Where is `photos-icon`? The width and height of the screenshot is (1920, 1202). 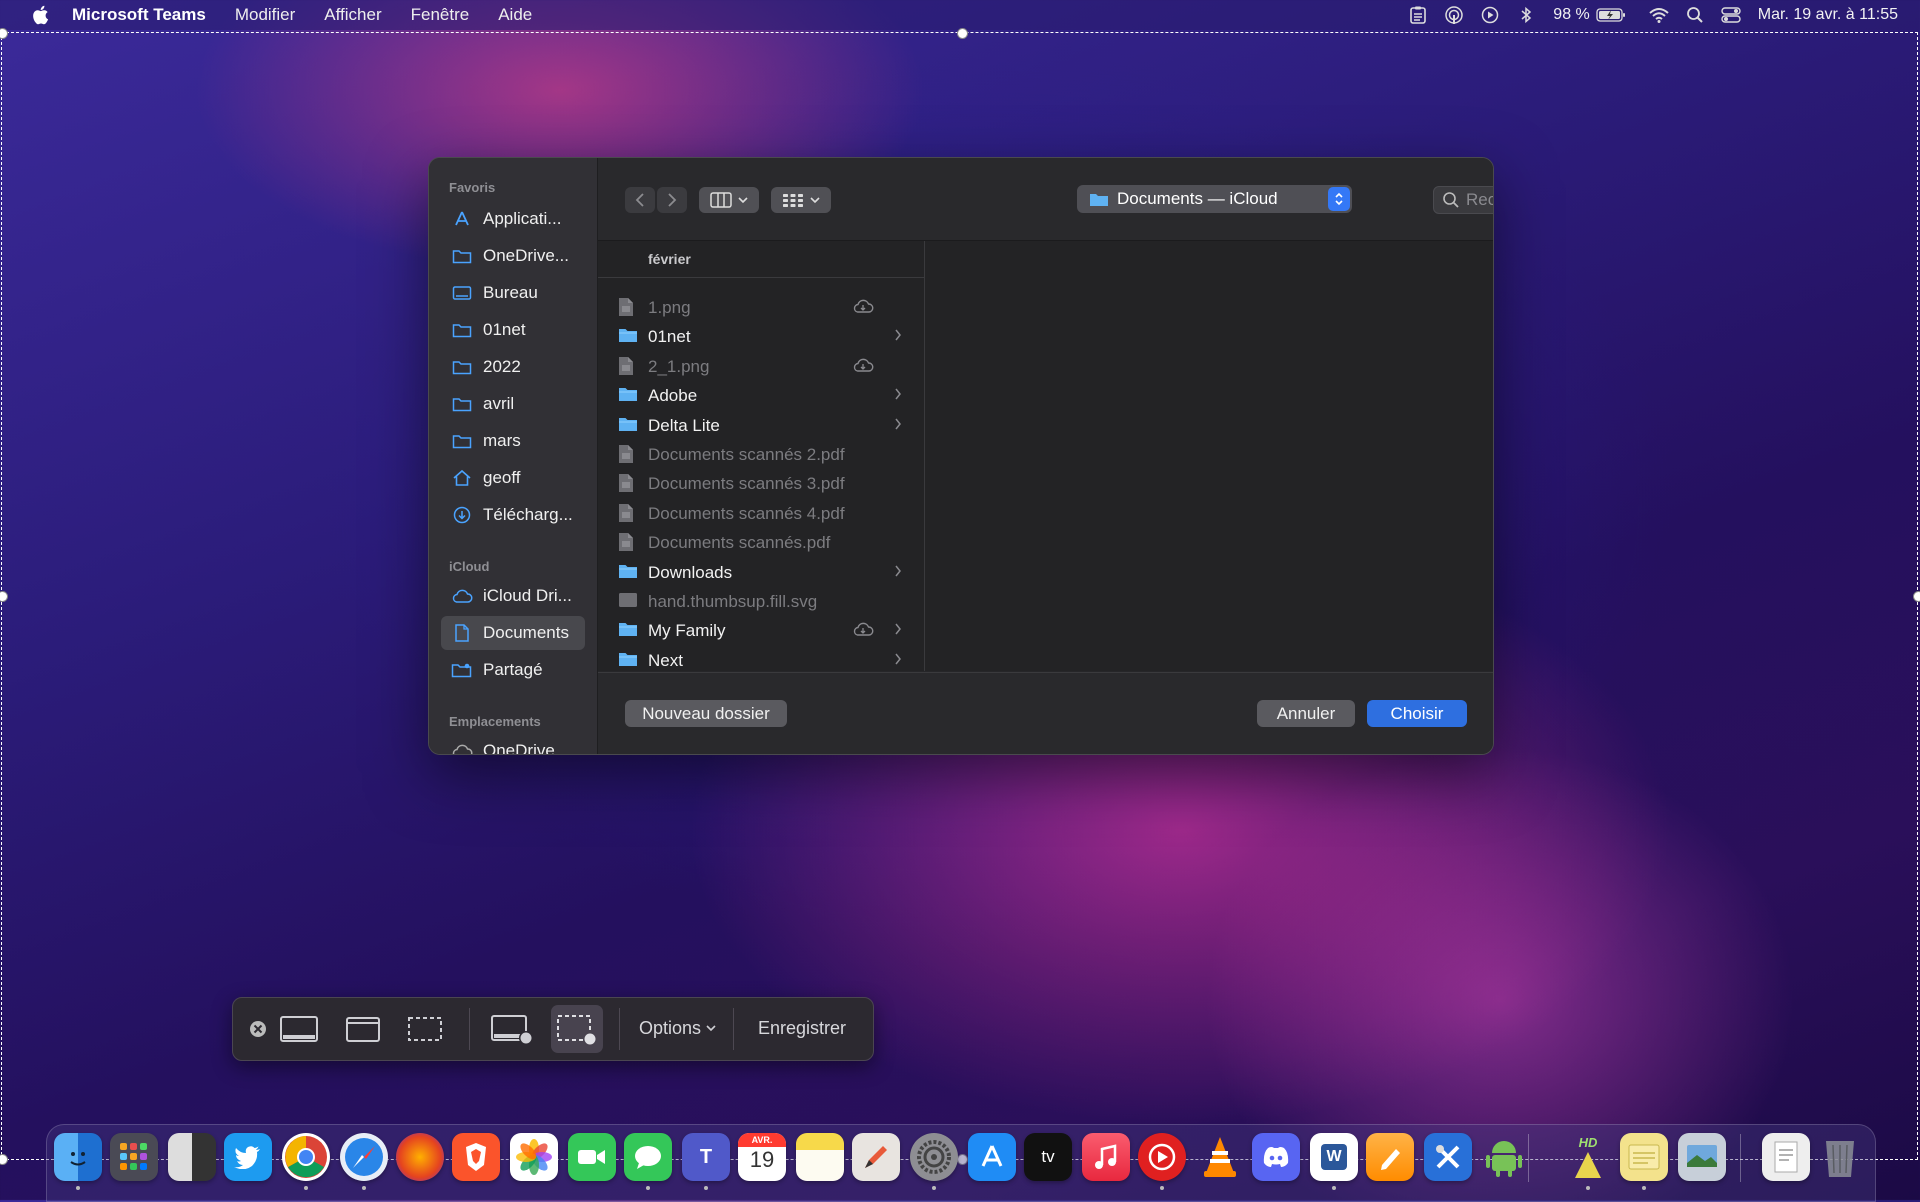
photos-icon is located at coordinates (534, 1157).